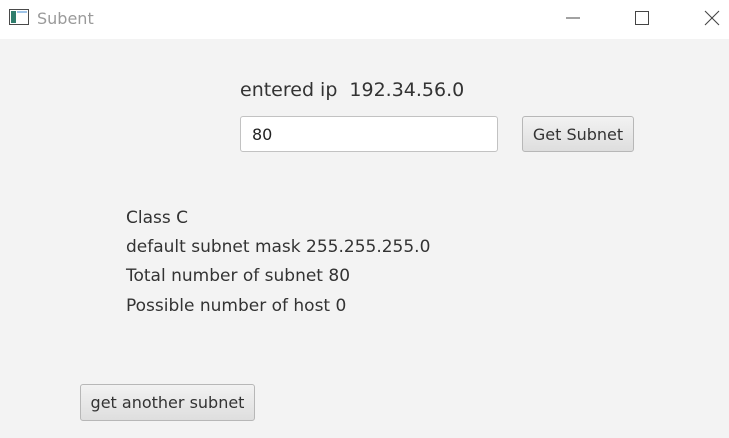 The width and height of the screenshot is (729, 438). I want to click on close-button, so click(709, 18).